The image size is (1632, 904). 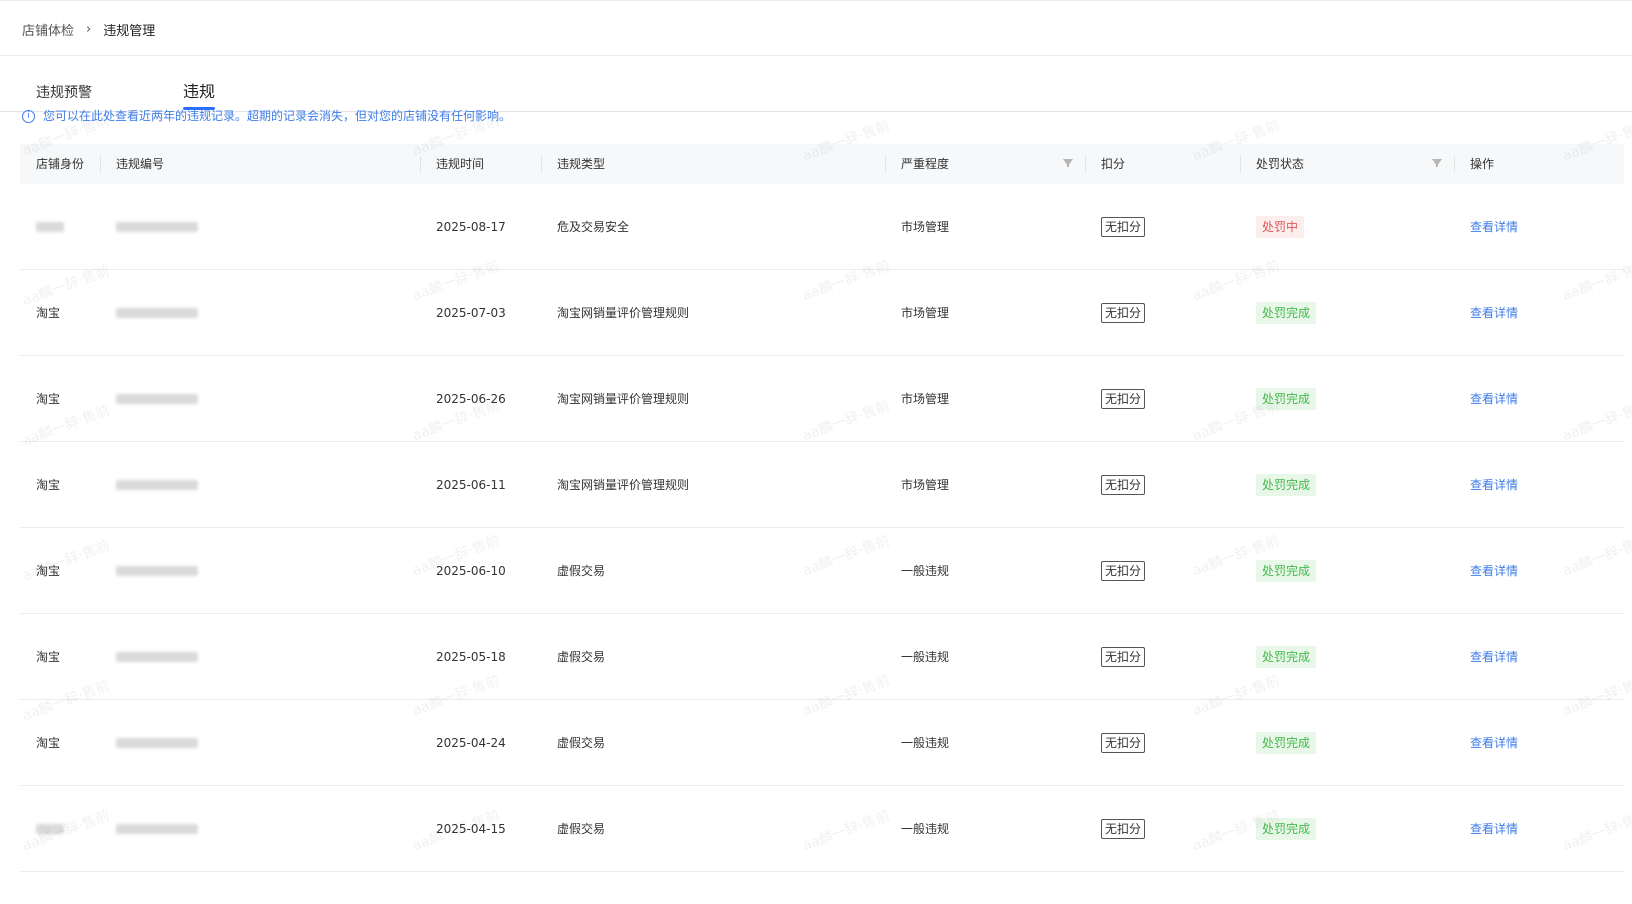 I want to click on table-row: 淘宝 2025-06-10 虚假交易 一般违规 无扣分 处罚完成 查看详情, so click(x=822, y=571).